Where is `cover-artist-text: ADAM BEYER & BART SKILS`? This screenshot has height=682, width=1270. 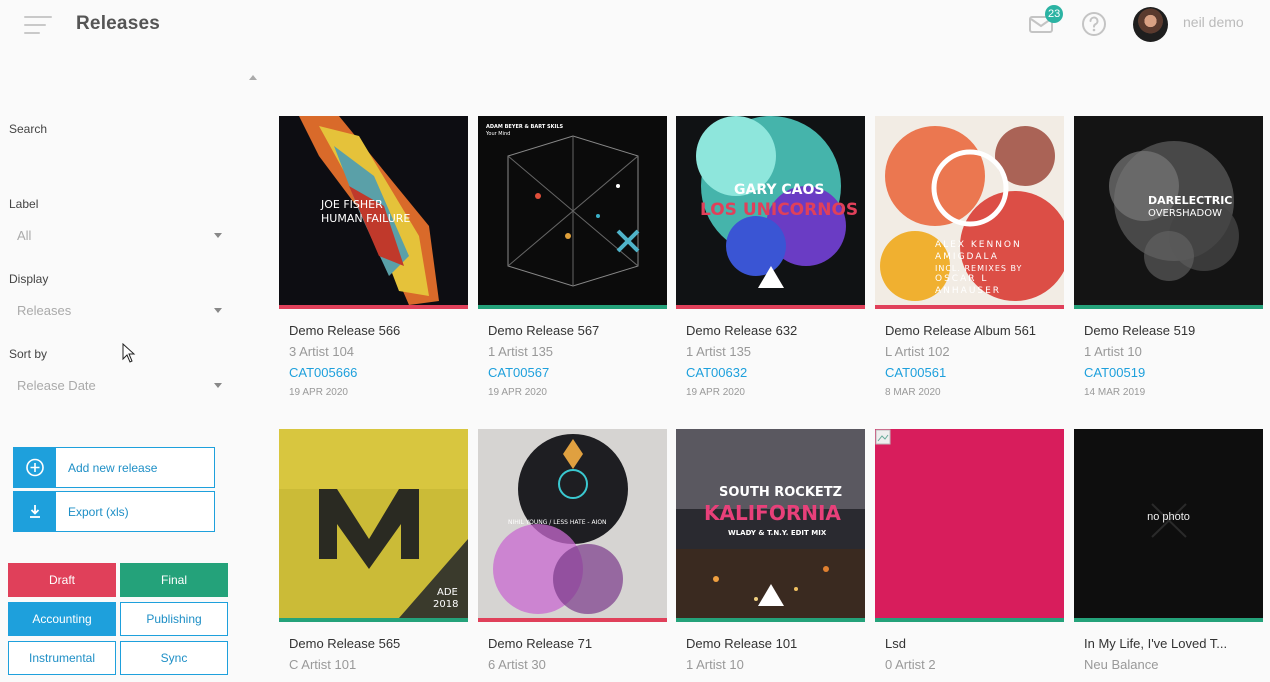 cover-artist-text: ADAM BEYER & BART SKILS is located at coordinates (525, 127).